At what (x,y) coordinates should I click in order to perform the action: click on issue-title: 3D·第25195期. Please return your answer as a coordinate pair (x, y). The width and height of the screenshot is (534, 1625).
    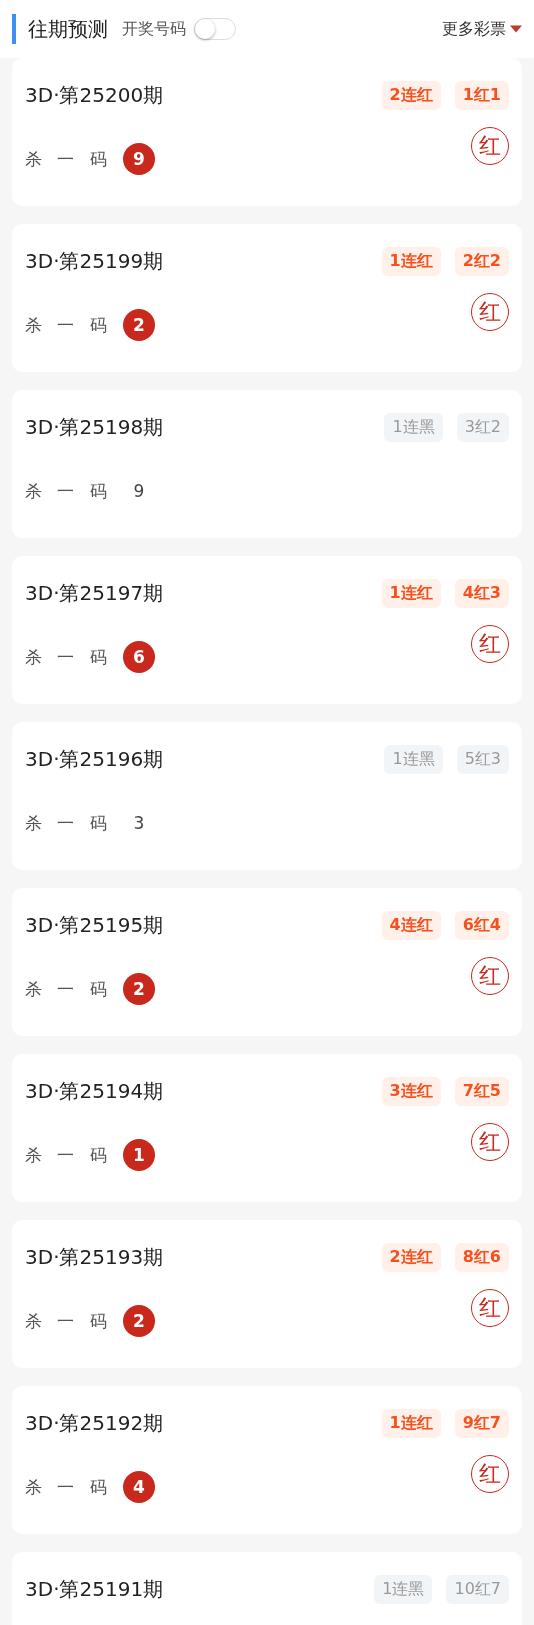
    Looking at the image, I should click on (94, 925).